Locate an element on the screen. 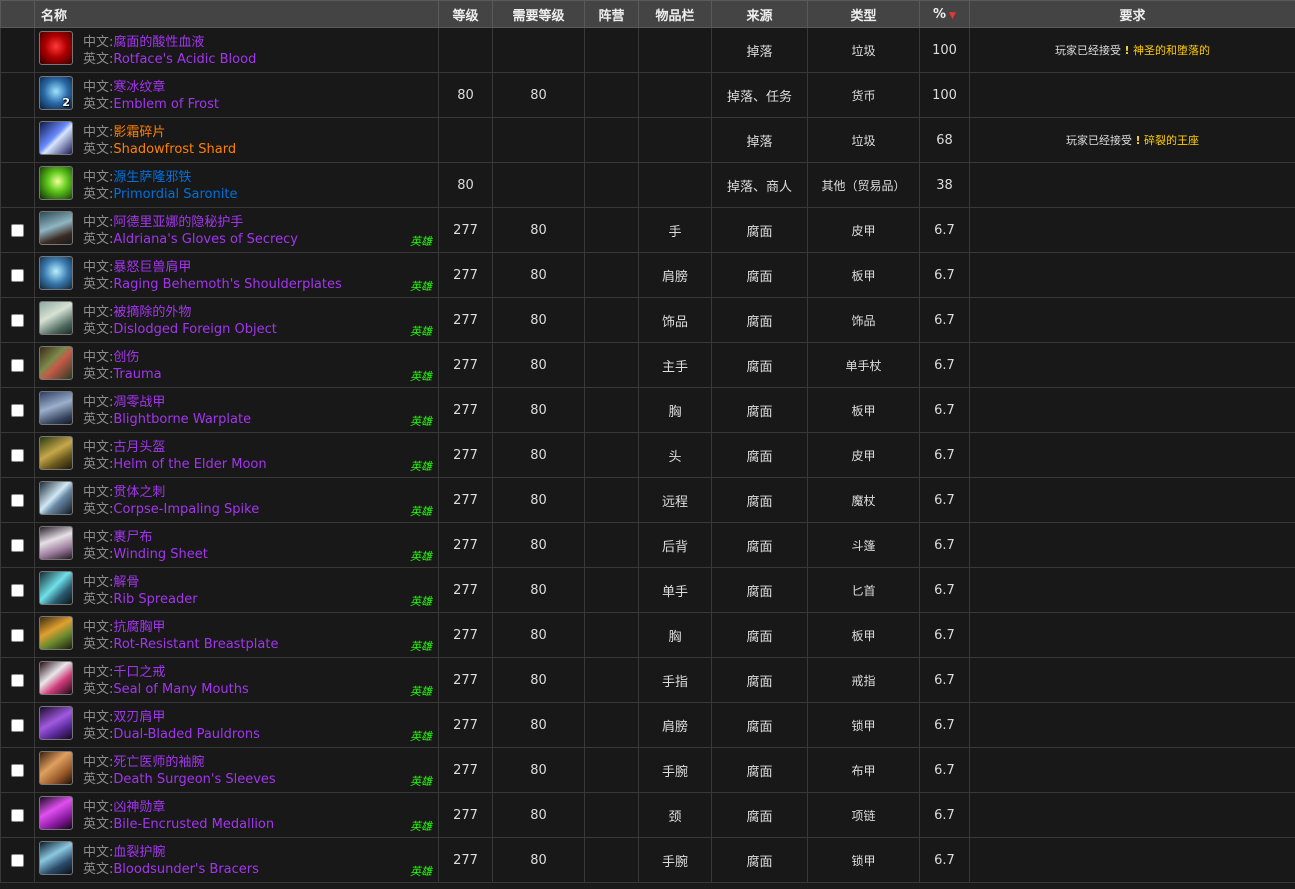  bracers-icon is located at coordinates (56, 858).